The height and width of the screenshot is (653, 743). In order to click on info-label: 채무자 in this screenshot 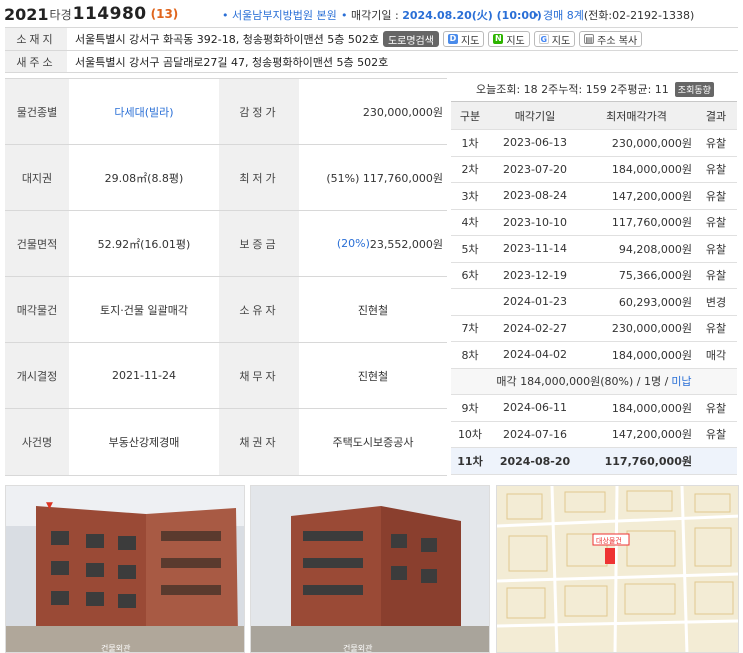, I will do `click(259, 375)`.